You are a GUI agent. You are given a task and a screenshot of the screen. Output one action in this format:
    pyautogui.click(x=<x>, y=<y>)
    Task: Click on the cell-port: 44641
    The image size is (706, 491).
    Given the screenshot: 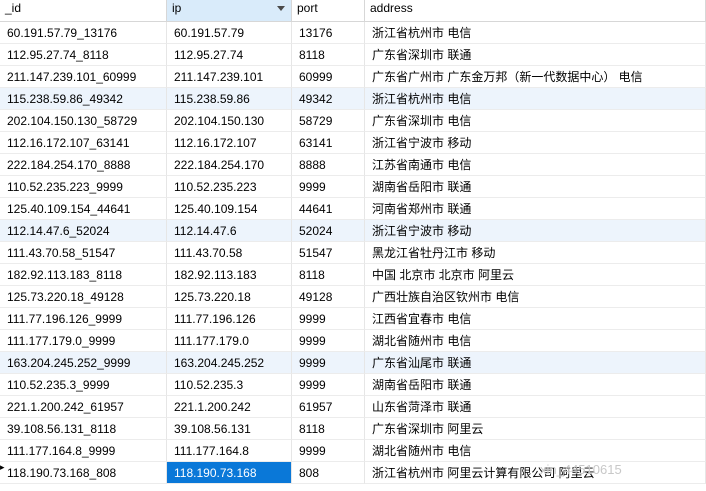 What is the action you would take?
    pyautogui.click(x=328, y=209)
    